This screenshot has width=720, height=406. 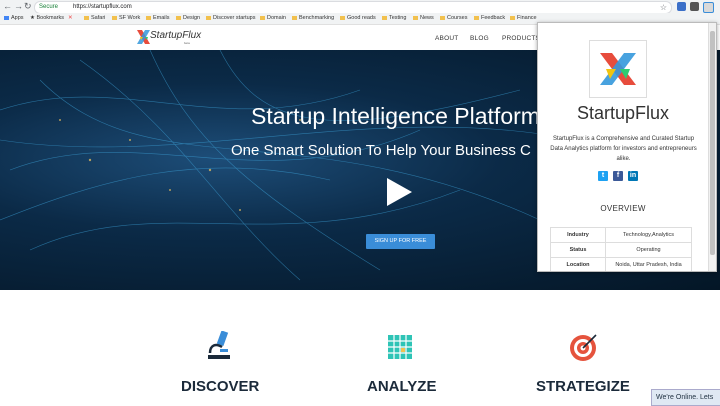 What do you see at coordinates (220, 386) in the screenshot?
I see `feature-discover-title: DISCOVER` at bounding box center [220, 386].